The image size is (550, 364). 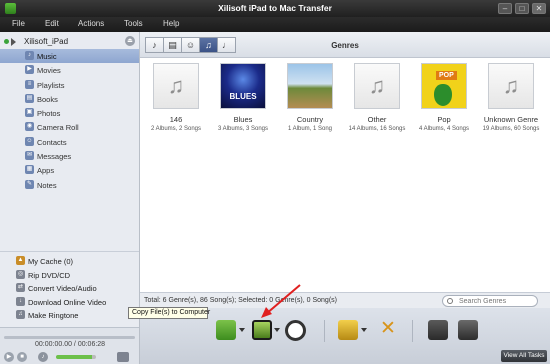 What do you see at coordinates (468, 330) in the screenshot?
I see `device-info-button` at bounding box center [468, 330].